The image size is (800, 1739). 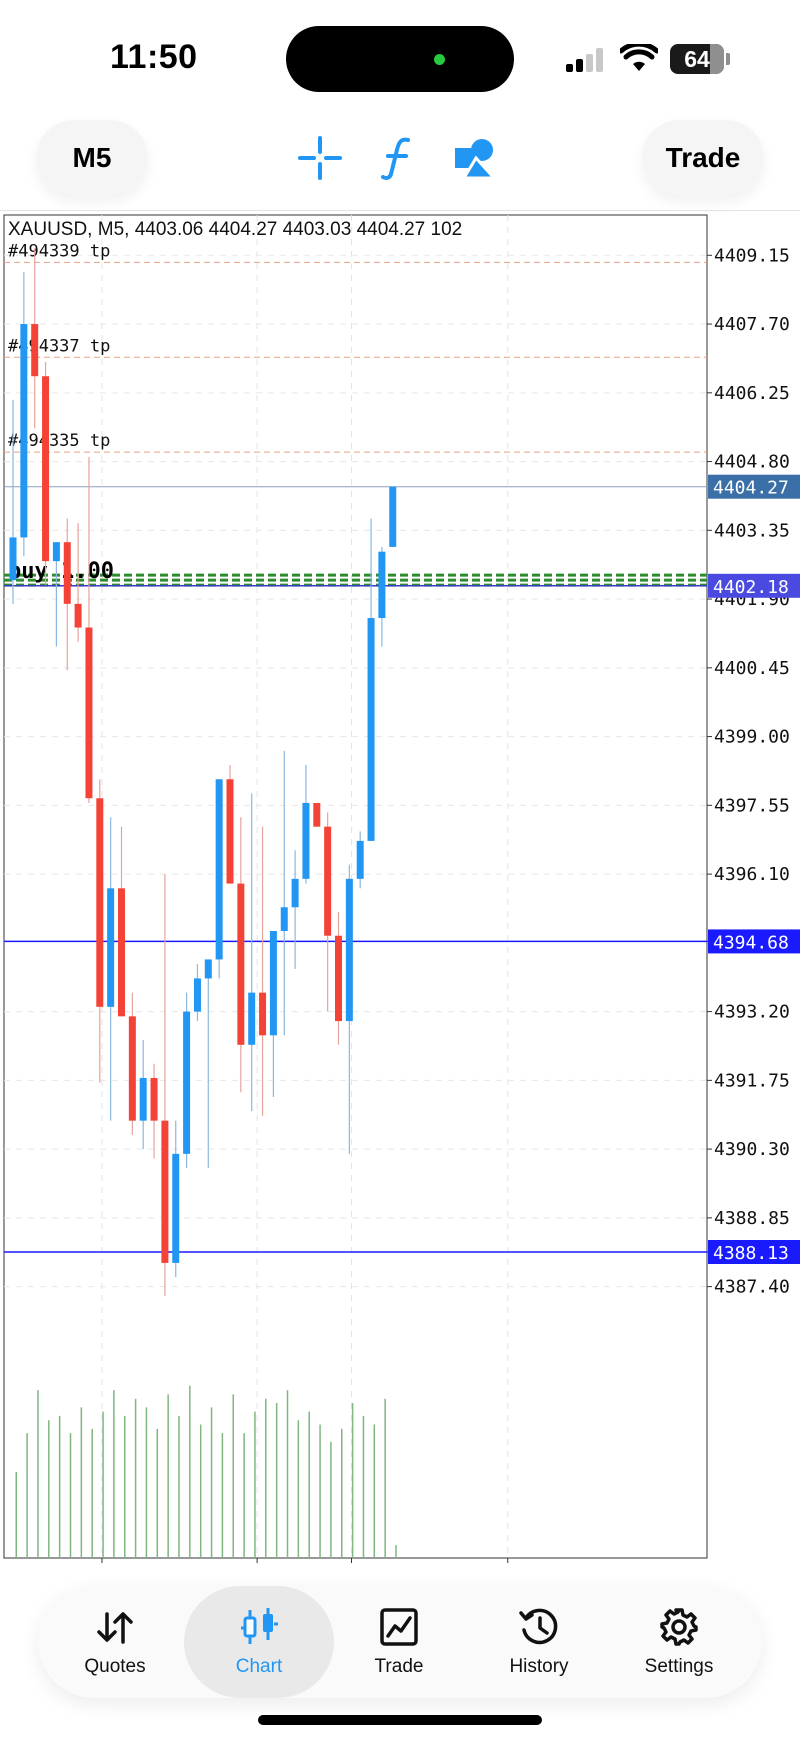 I want to click on y-tick-label: 4390.30, so click(x=752, y=1149).